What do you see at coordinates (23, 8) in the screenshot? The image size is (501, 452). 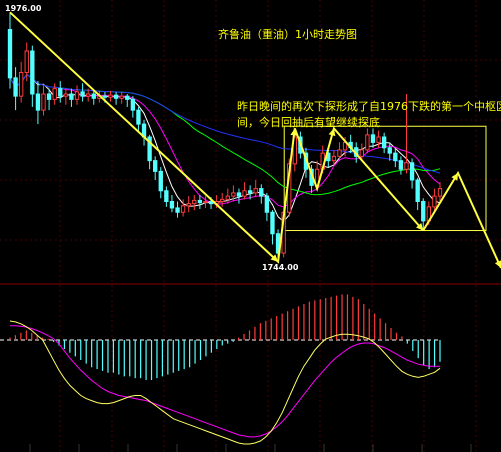 I see `high-price-label: 1976.00` at bounding box center [23, 8].